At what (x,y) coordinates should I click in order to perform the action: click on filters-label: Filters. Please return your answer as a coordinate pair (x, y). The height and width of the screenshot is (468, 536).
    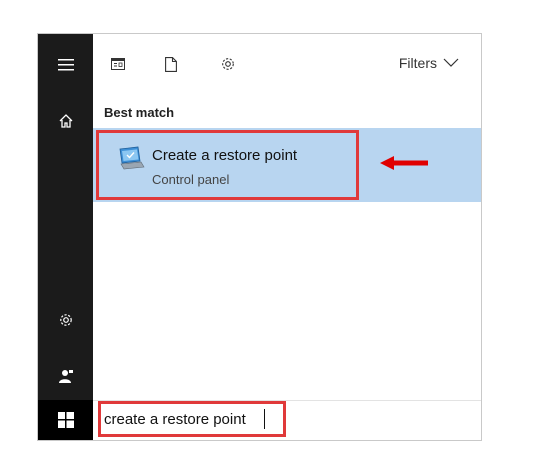
    Looking at the image, I should click on (417, 63).